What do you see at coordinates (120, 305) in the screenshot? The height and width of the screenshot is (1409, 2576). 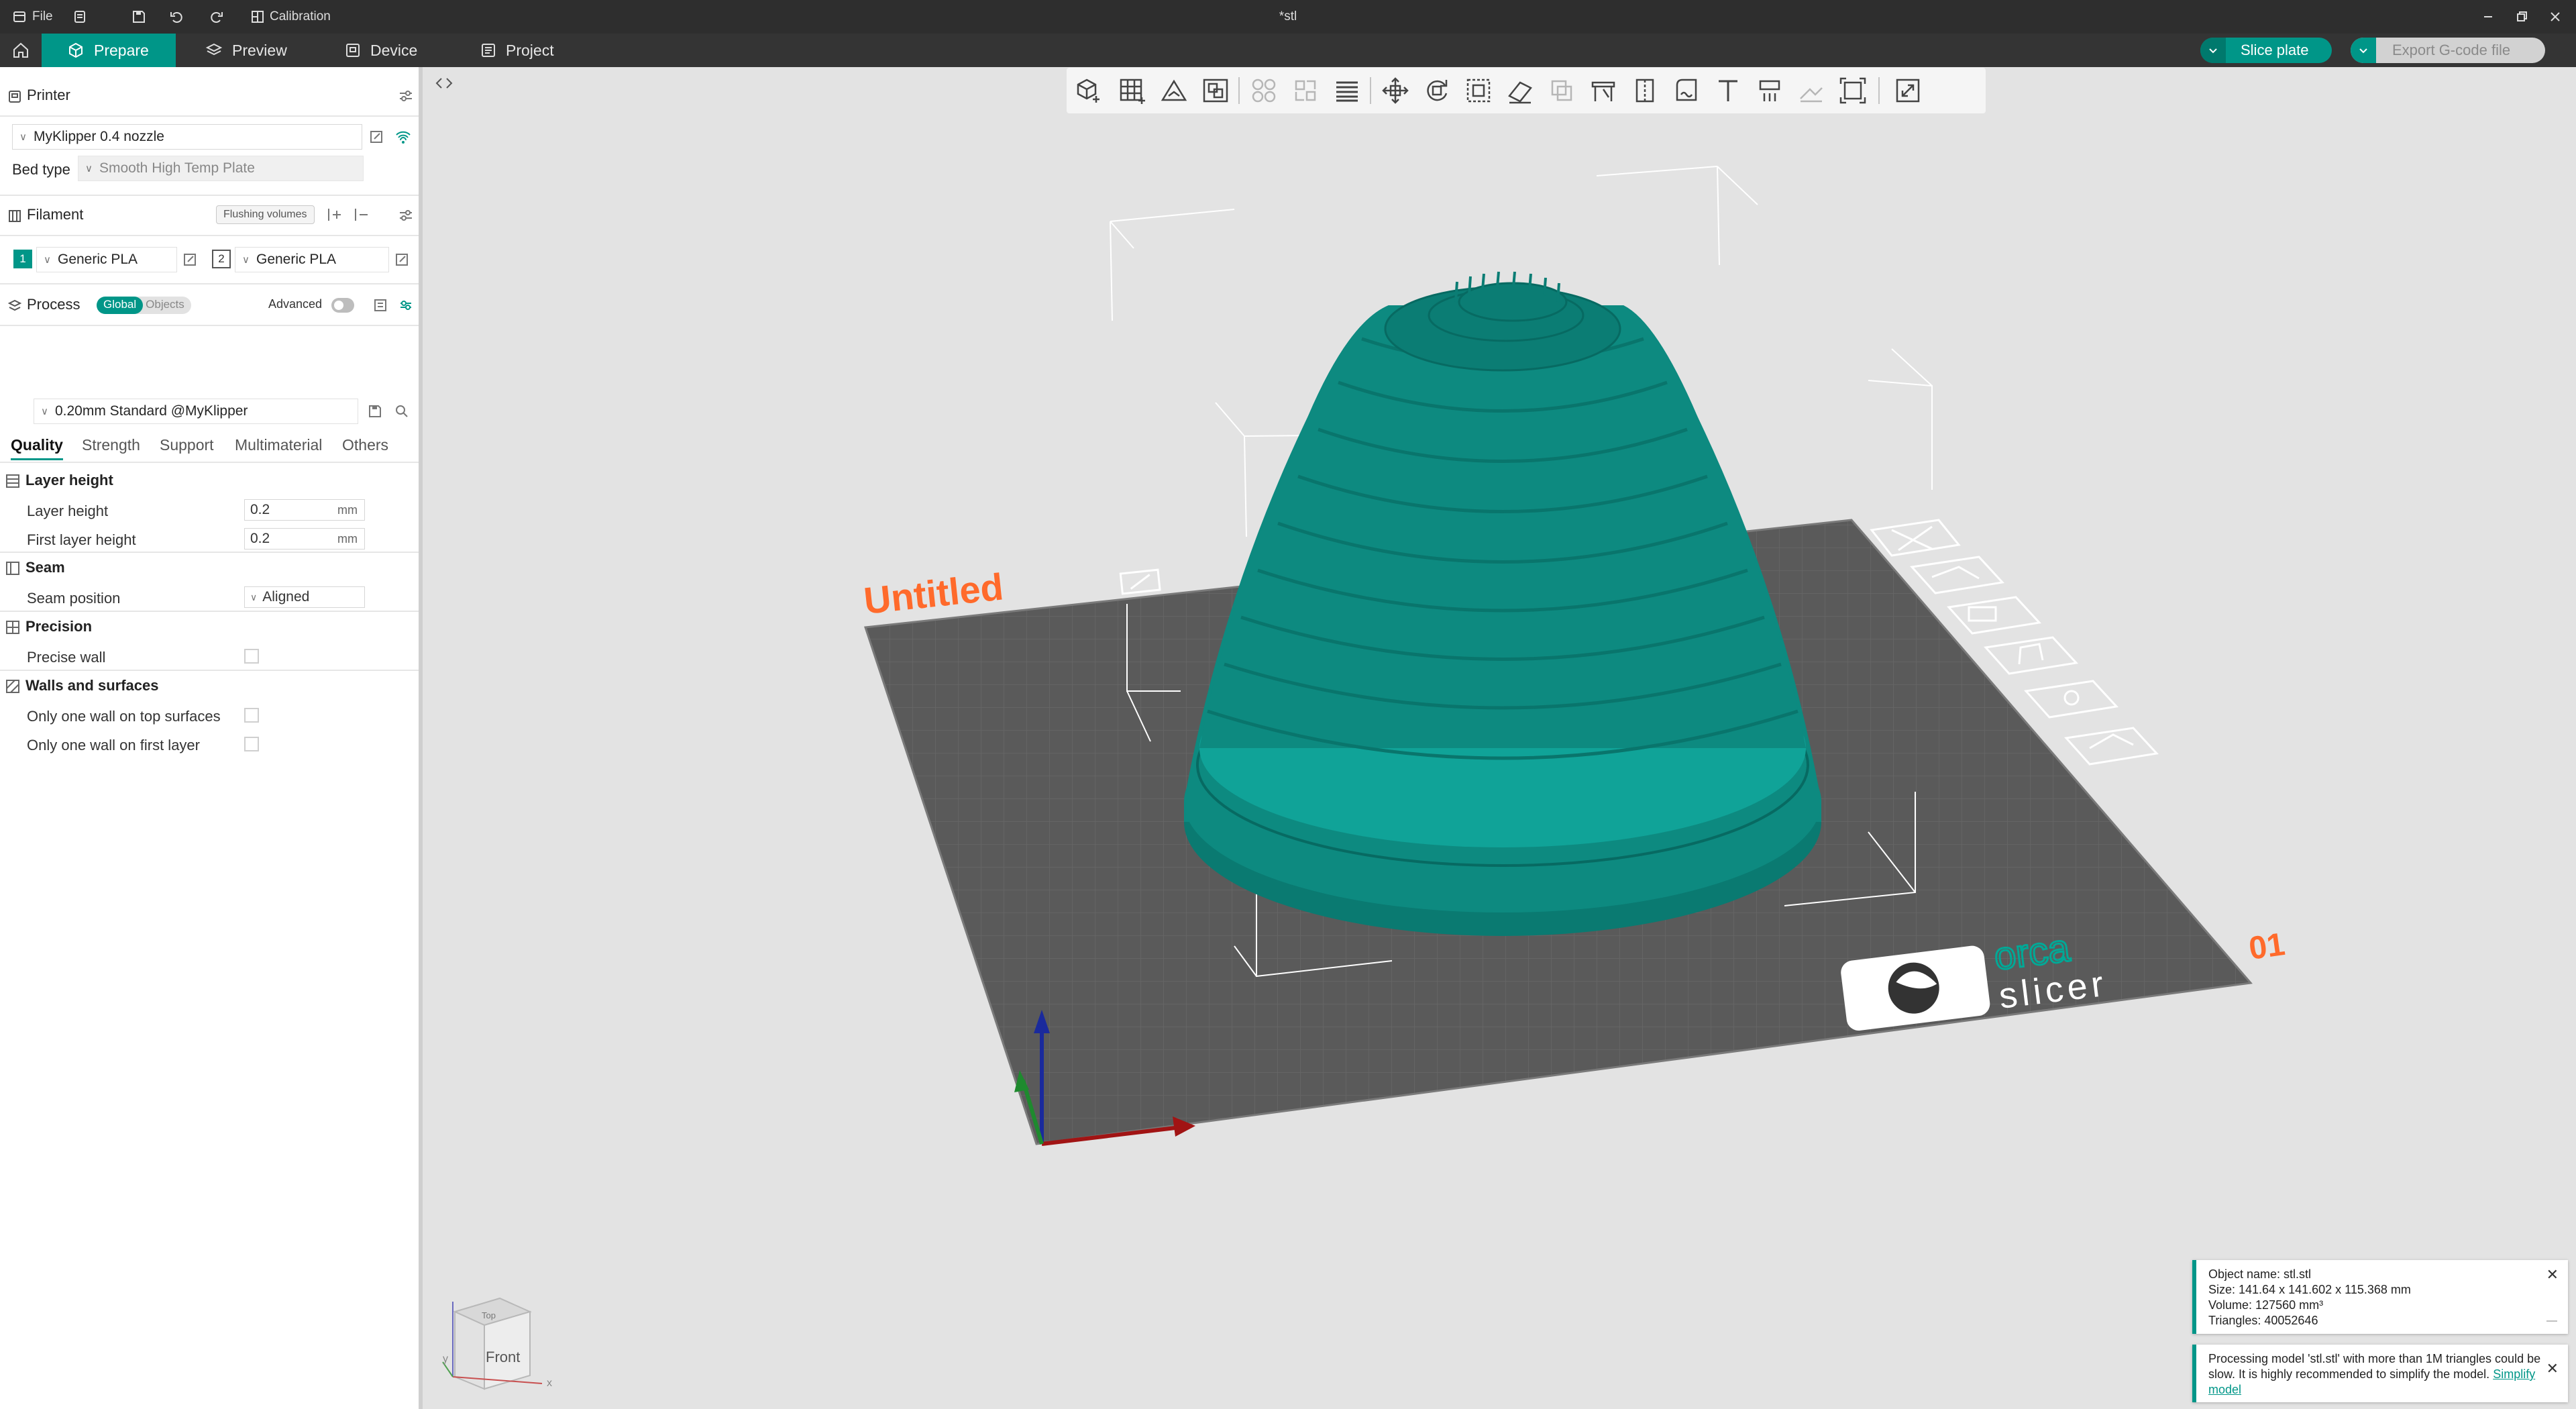 I see `global-scope-option: Global` at bounding box center [120, 305].